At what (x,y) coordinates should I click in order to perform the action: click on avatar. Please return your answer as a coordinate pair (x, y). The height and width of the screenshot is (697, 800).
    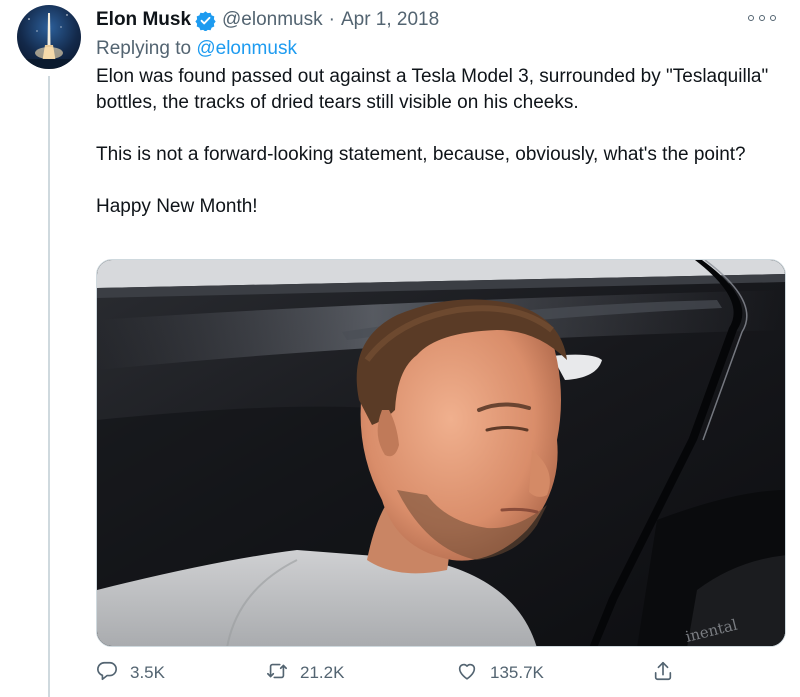
    Looking at the image, I should click on (49, 37).